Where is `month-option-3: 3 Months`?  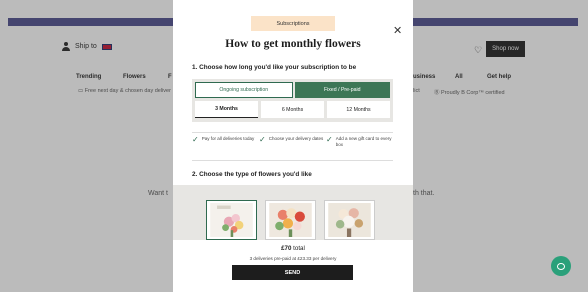 month-option-3: 3 Months is located at coordinates (226, 109).